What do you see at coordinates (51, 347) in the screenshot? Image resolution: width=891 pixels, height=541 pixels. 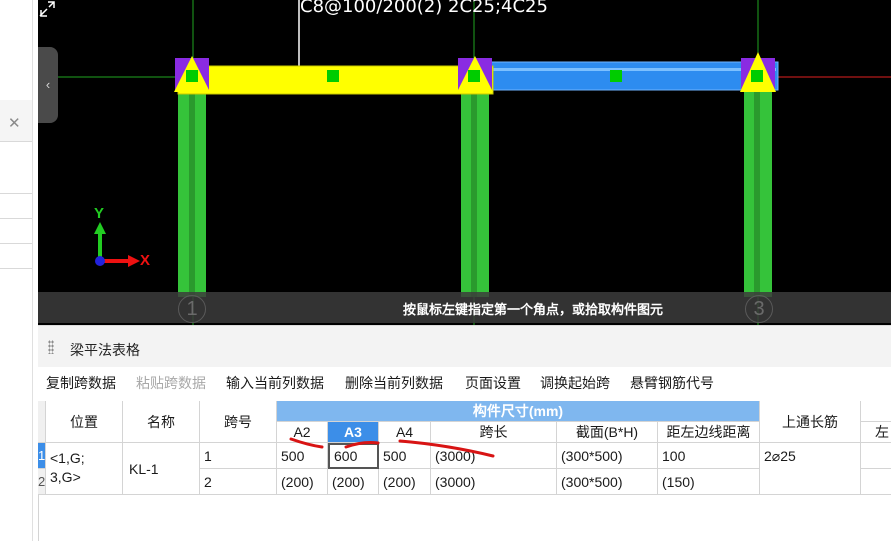 I see `drag-handle-icon` at bounding box center [51, 347].